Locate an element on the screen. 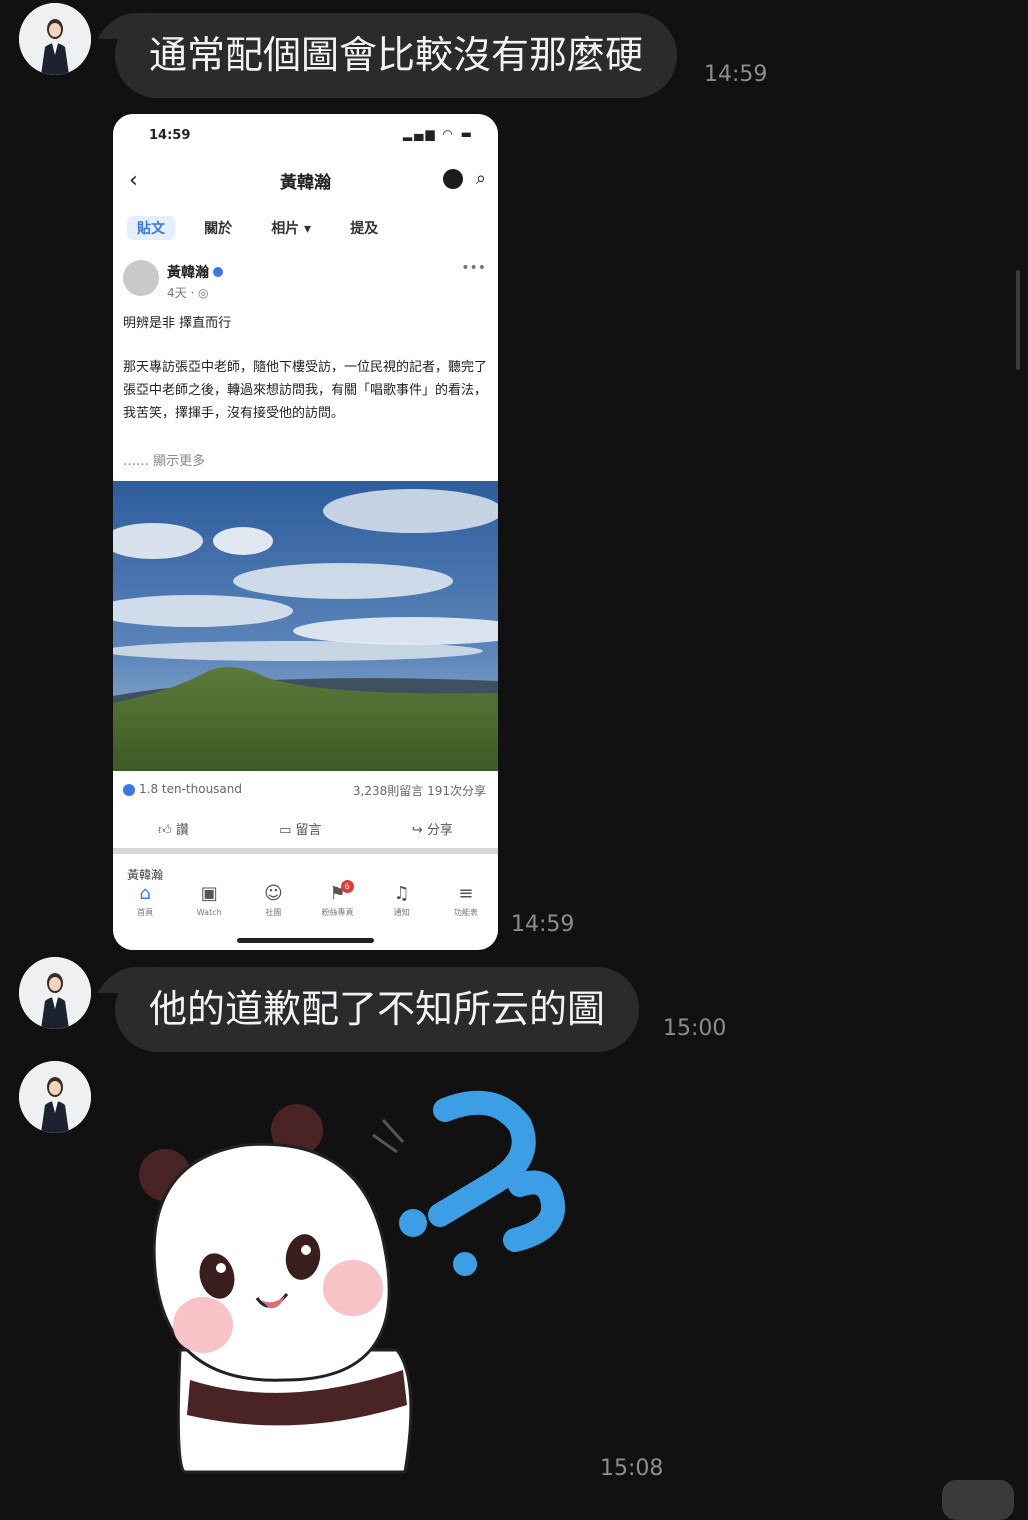  message-bubble: 通常配個圖會比較沒有那麼硬 is located at coordinates (396, 55).